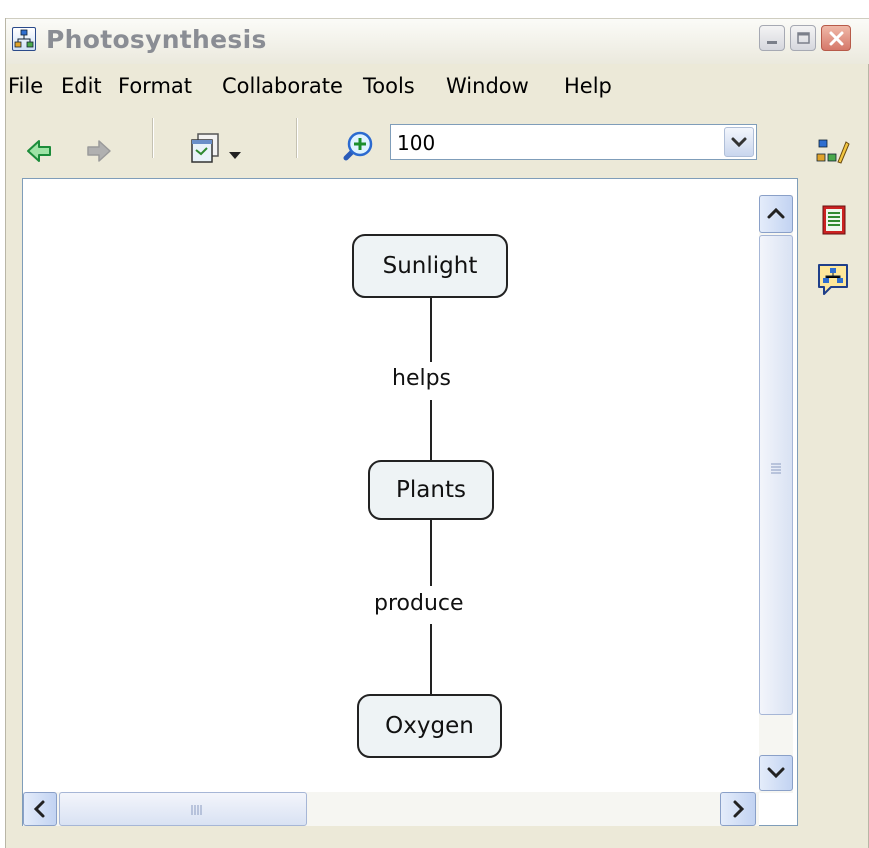 The width and height of the screenshot is (869, 848). I want to click on menu-edit: Edit, so click(81, 86).